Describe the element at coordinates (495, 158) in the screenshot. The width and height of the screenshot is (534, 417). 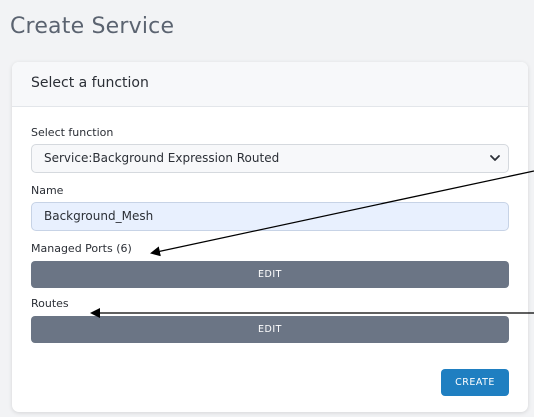
I see `chevron-down-icon` at that location.